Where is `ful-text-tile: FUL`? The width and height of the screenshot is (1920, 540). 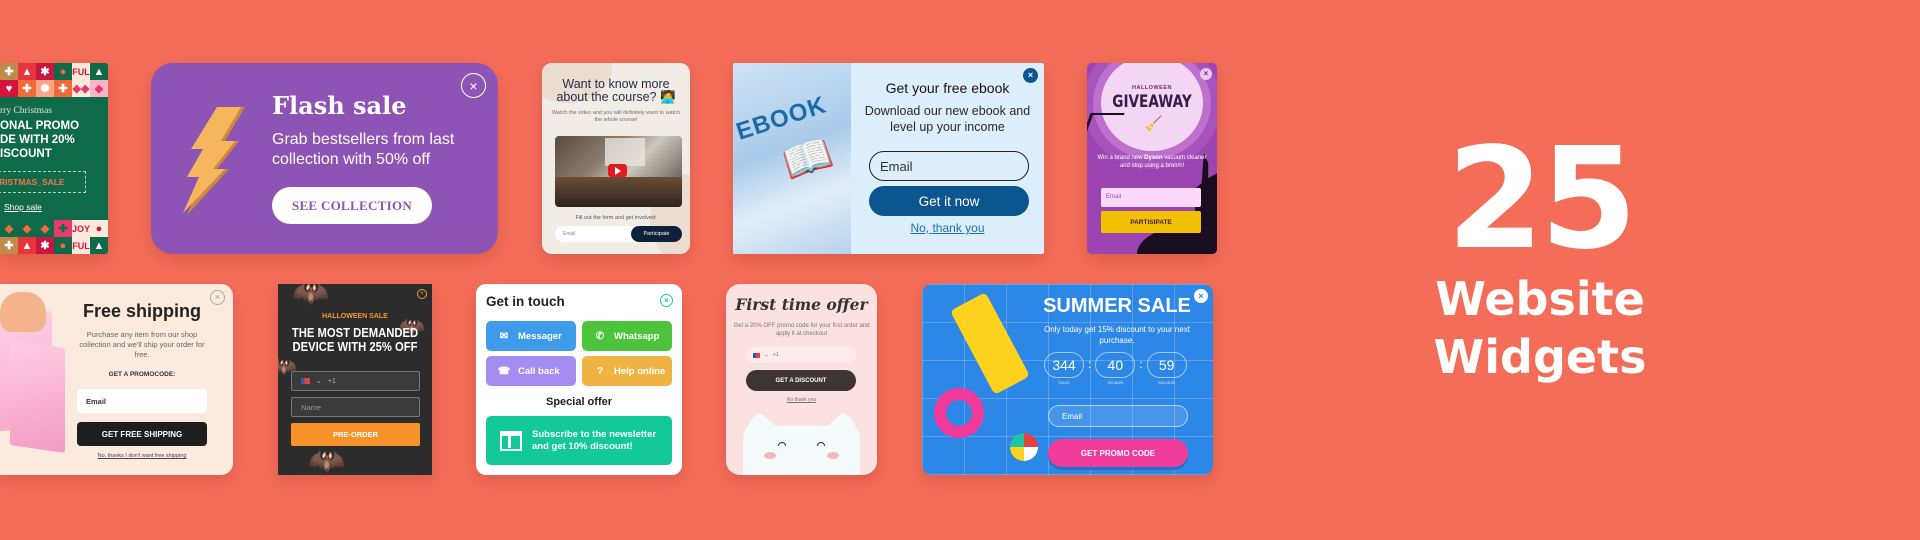
ful-text-tile: FUL is located at coordinates (81, 245).